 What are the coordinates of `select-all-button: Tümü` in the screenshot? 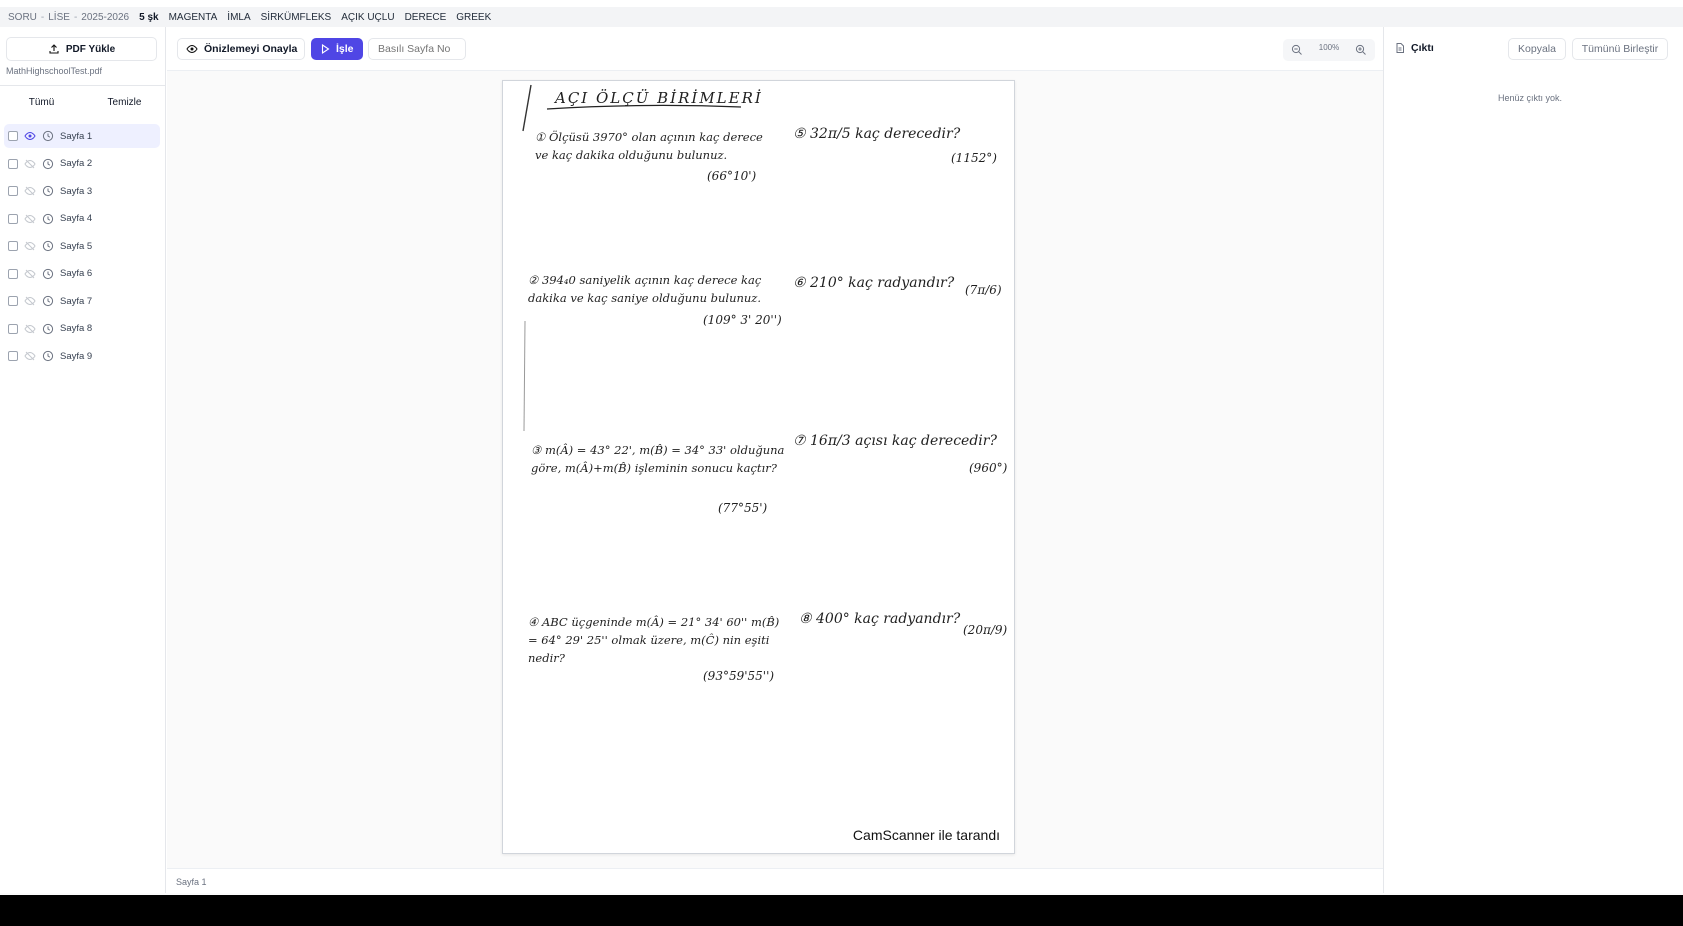 It's located at (41, 102).